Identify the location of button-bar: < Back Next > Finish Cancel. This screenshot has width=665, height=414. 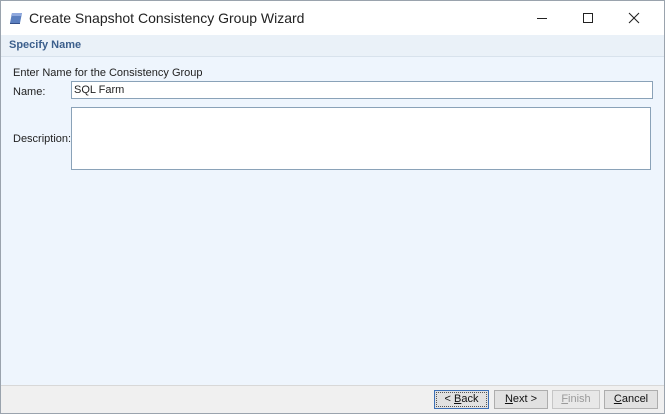
(332, 399).